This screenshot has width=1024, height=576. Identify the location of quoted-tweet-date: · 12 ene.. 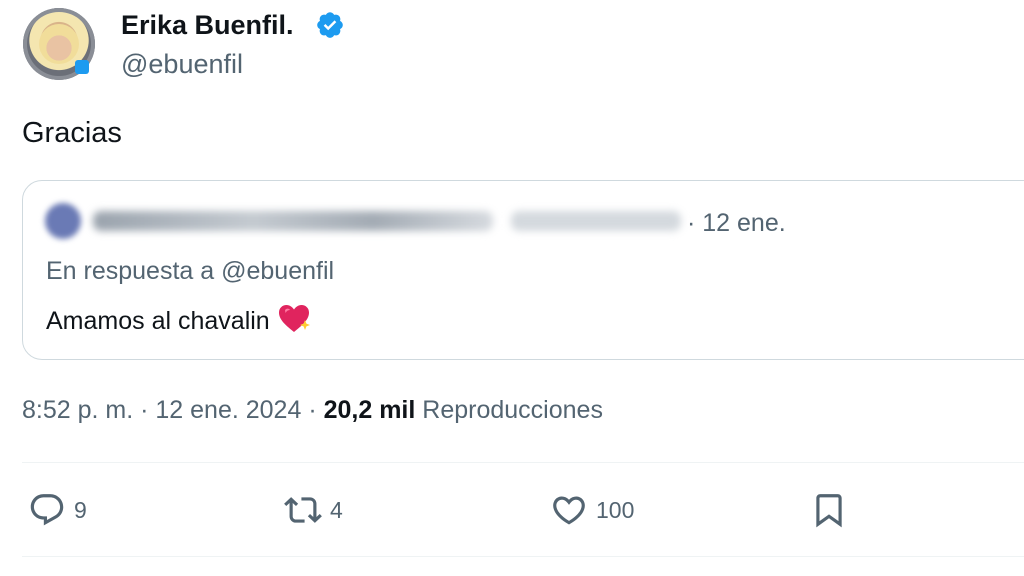
(736, 223).